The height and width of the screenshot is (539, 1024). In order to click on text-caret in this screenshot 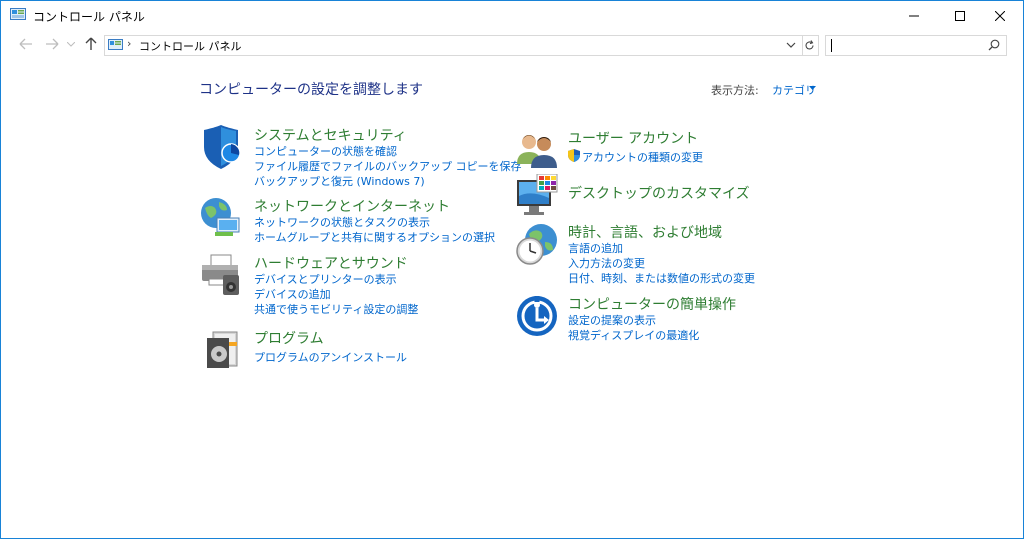, I will do `click(831, 45)`.